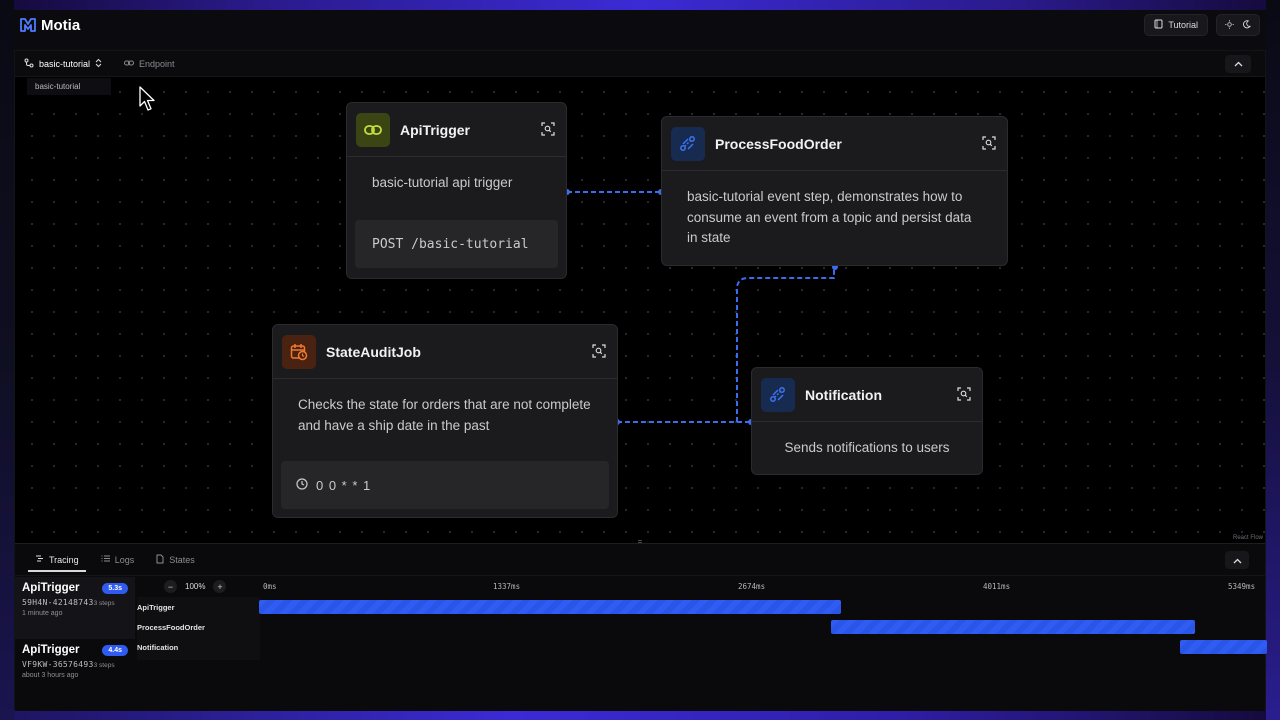  What do you see at coordinates (1247, 25) in the screenshot?
I see `moon-icon` at bounding box center [1247, 25].